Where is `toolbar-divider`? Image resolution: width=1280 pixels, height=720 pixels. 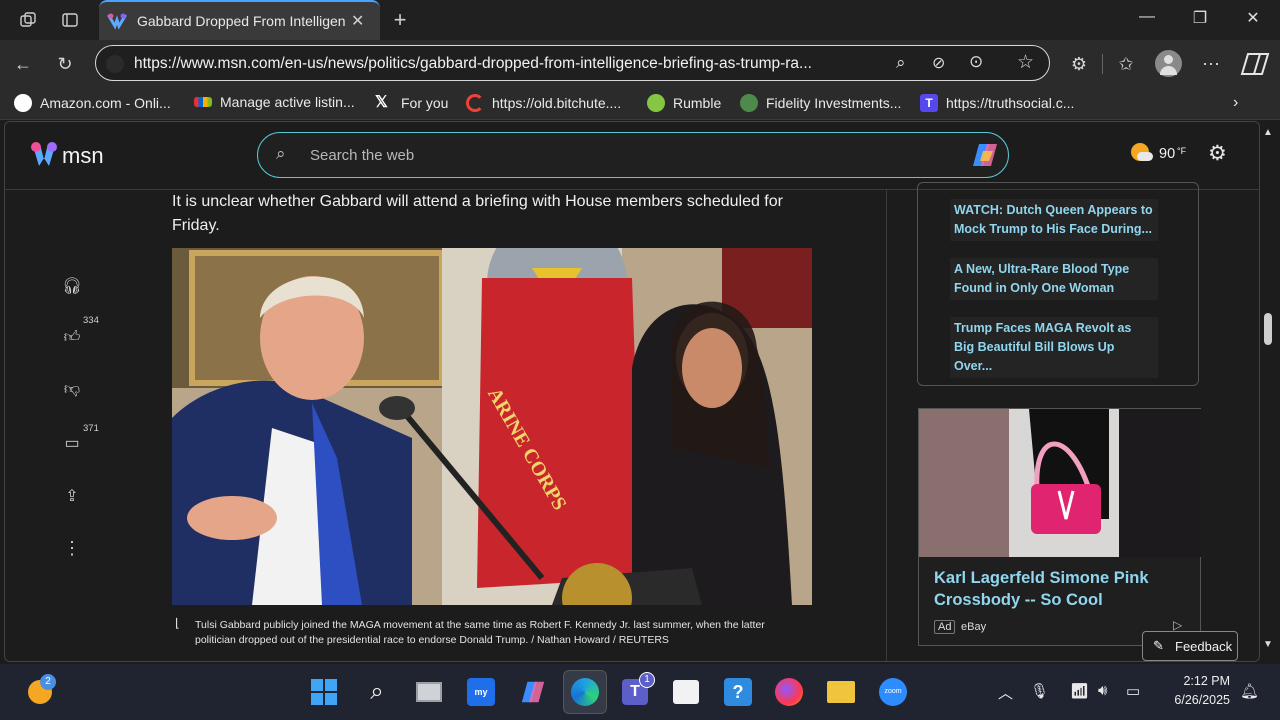
toolbar-divider is located at coordinates (1102, 64).